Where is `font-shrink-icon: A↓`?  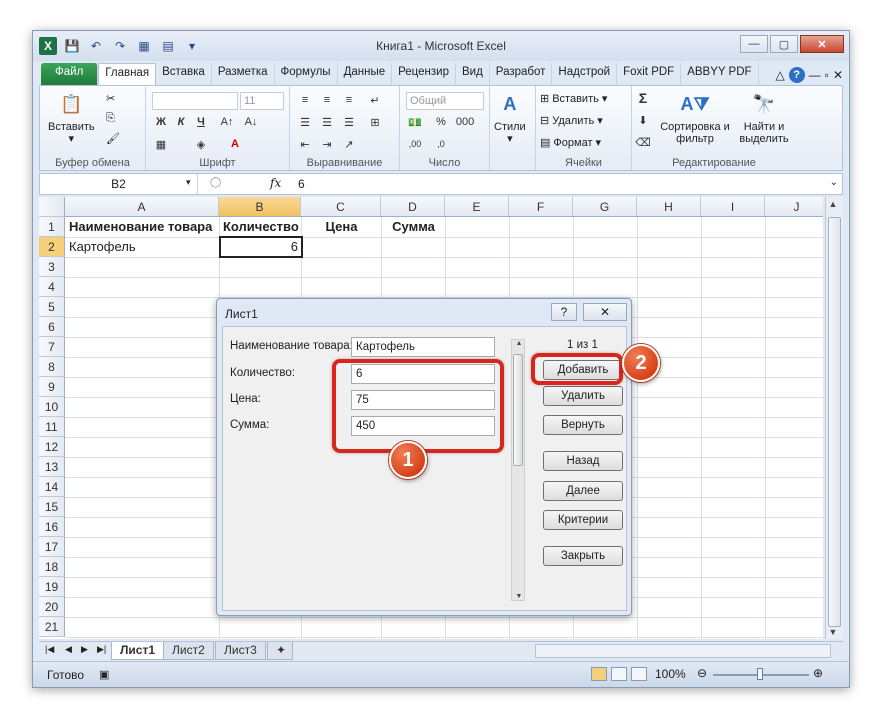
font-shrink-icon: A↓ is located at coordinates (251, 122).